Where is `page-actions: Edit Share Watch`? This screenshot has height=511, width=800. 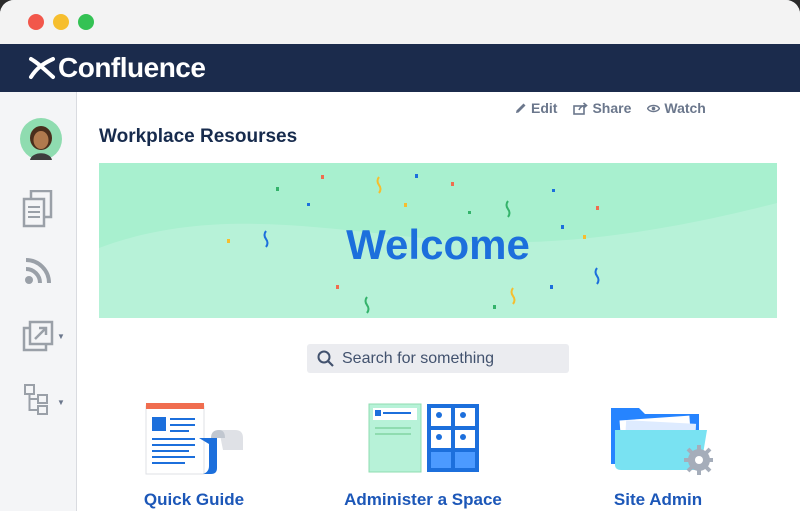 page-actions: Edit Share Watch is located at coordinates (610, 108).